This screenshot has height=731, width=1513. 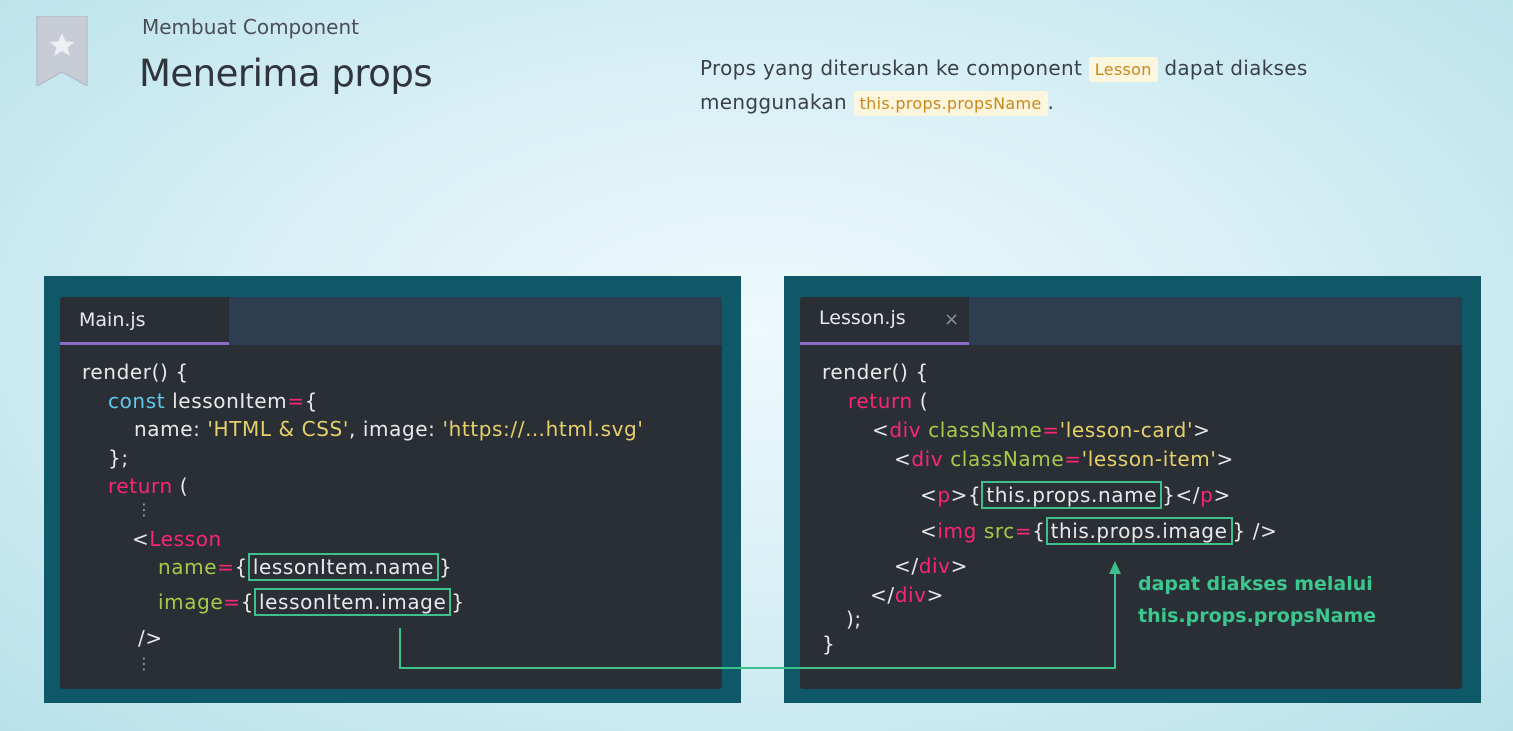 I want to click on annotation-line-2: this.props.propsName, so click(x=1257, y=616).